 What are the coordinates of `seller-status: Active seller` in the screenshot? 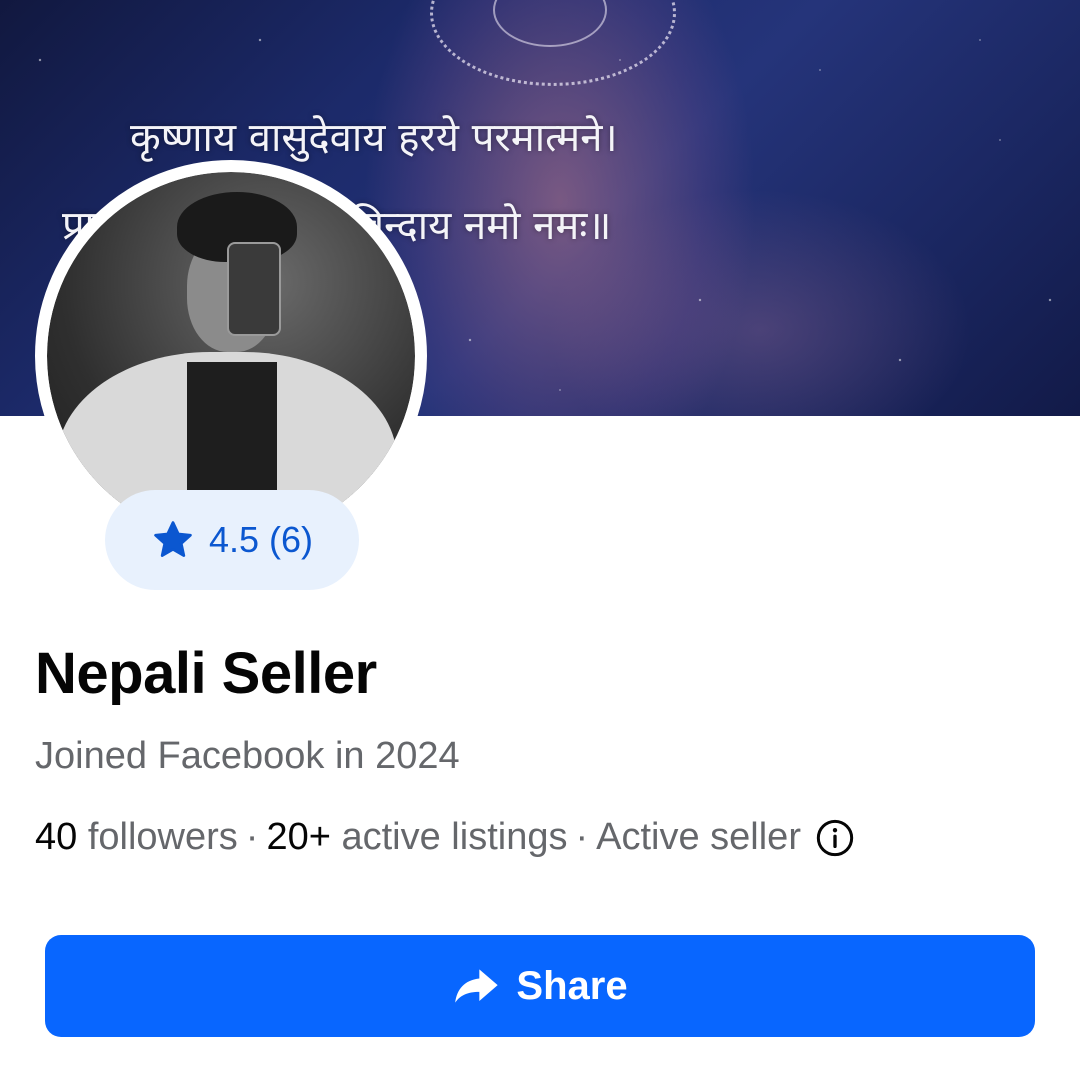 It's located at (698, 837).